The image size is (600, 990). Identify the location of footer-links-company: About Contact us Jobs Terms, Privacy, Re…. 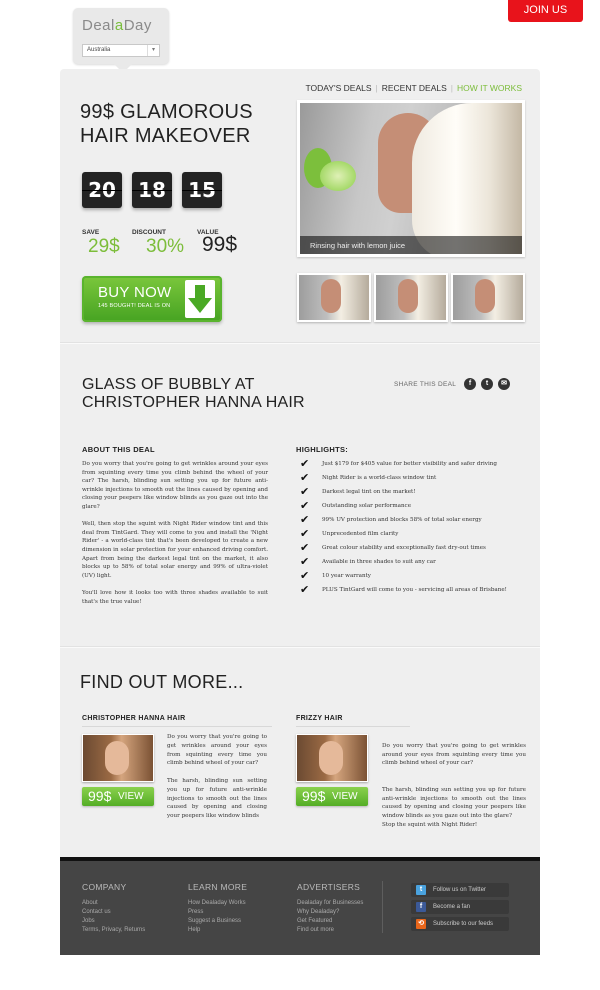
(113, 917).